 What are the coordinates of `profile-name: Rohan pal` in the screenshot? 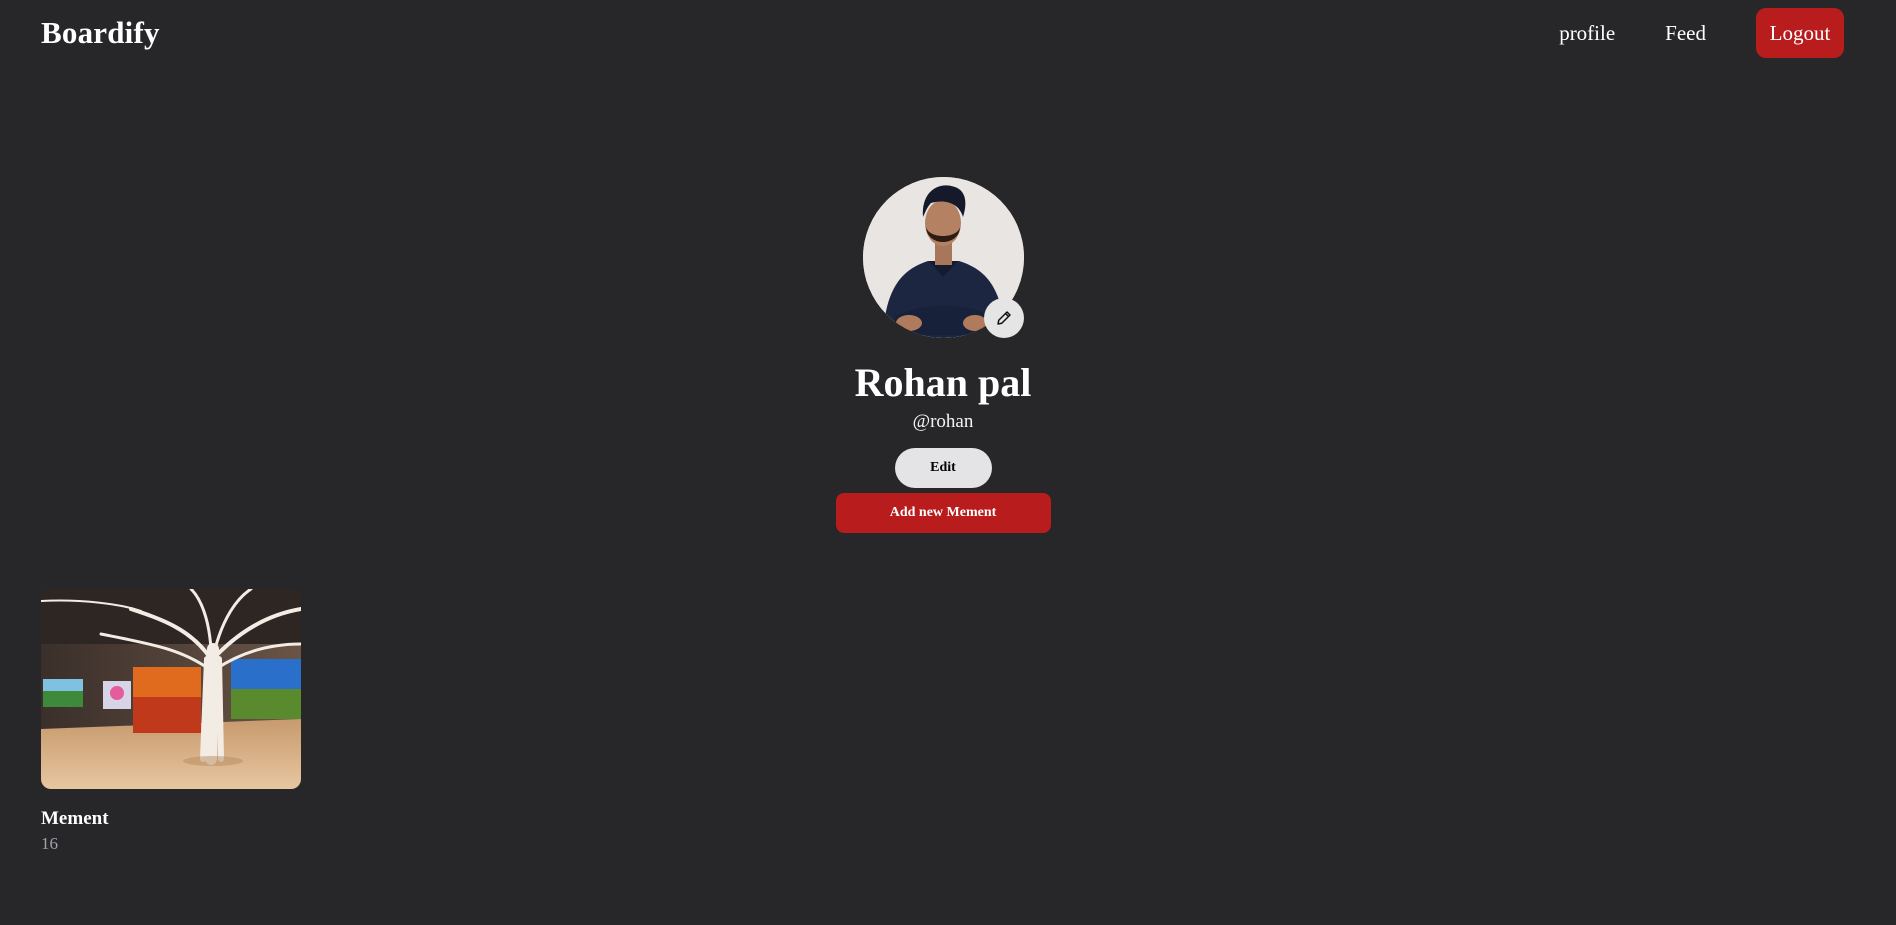 It's located at (943, 382).